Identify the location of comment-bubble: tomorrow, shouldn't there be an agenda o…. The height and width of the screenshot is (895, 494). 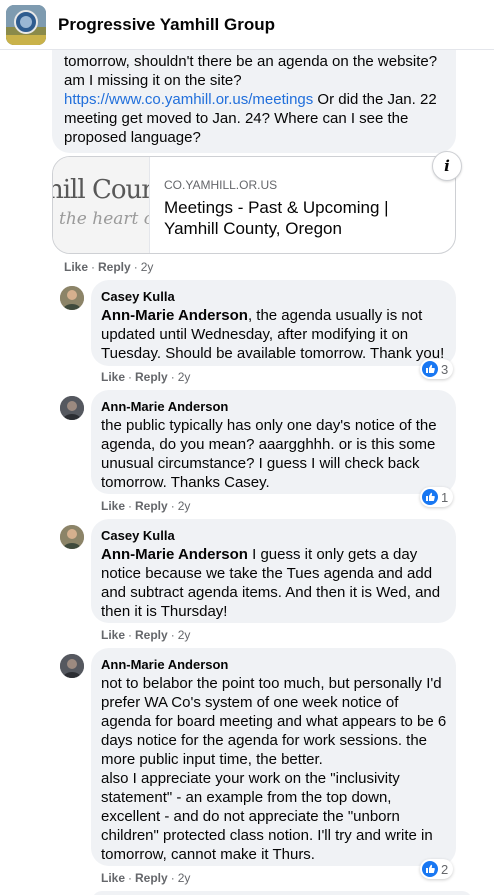
(254, 96).